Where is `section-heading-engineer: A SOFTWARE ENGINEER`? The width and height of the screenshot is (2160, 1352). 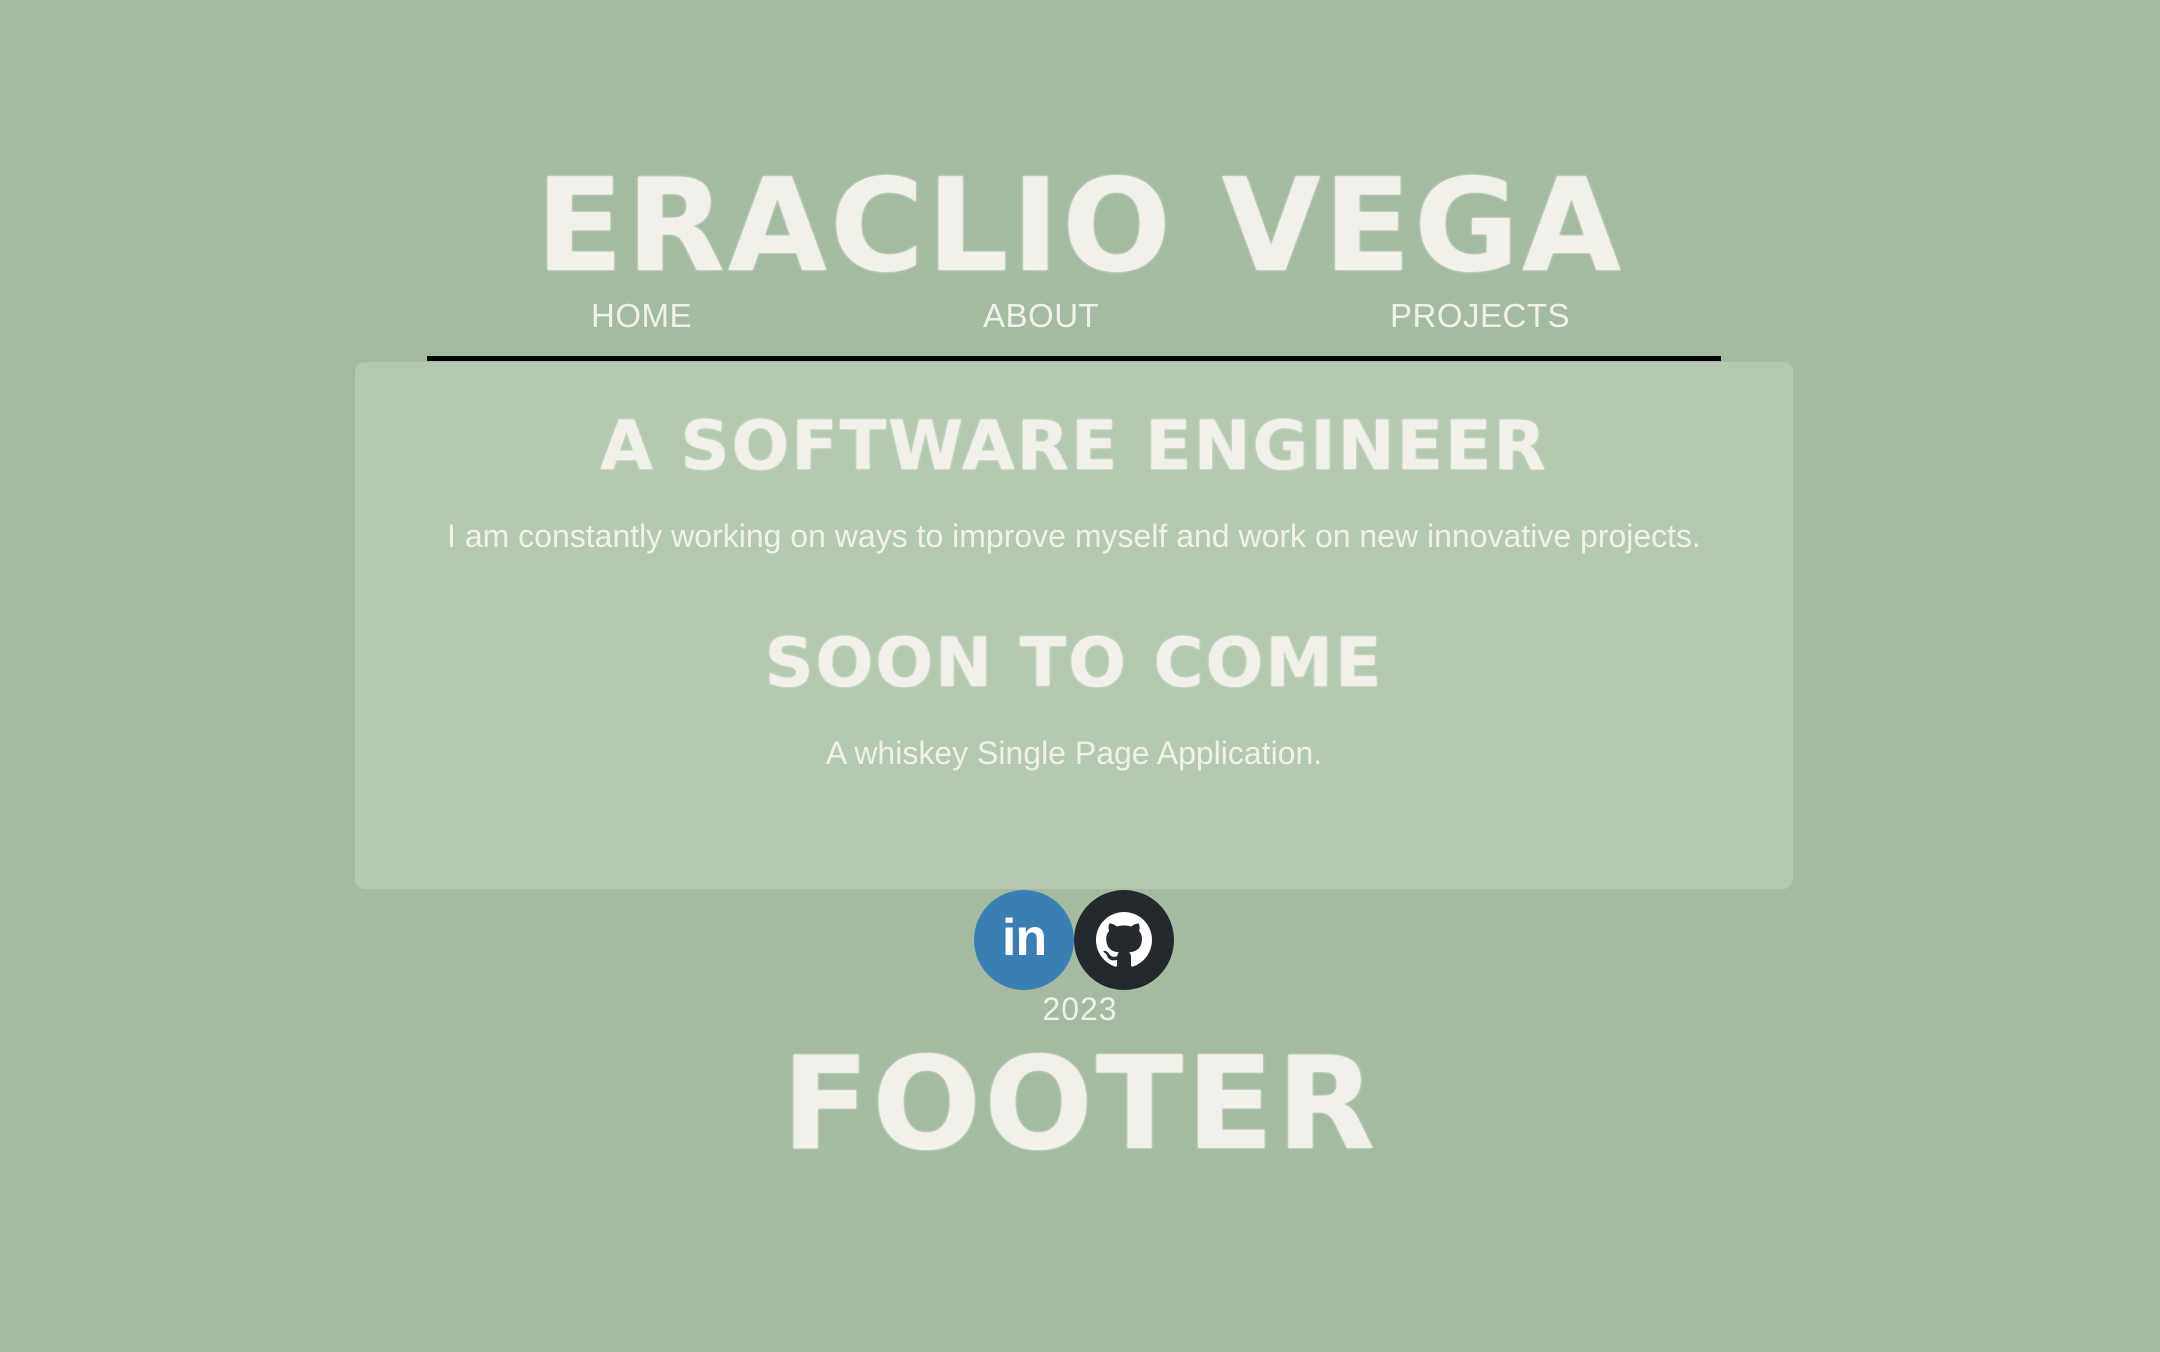 section-heading-engineer: A SOFTWARE ENGINEER is located at coordinates (1074, 446).